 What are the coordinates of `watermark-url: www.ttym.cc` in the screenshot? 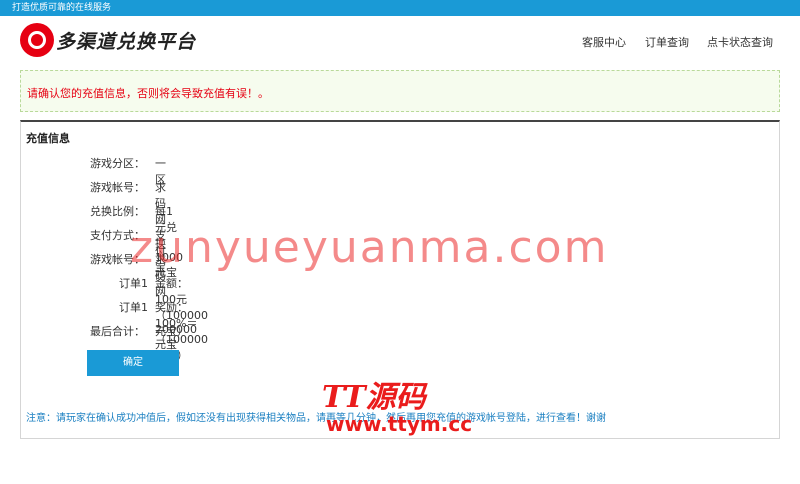 It's located at (399, 424).